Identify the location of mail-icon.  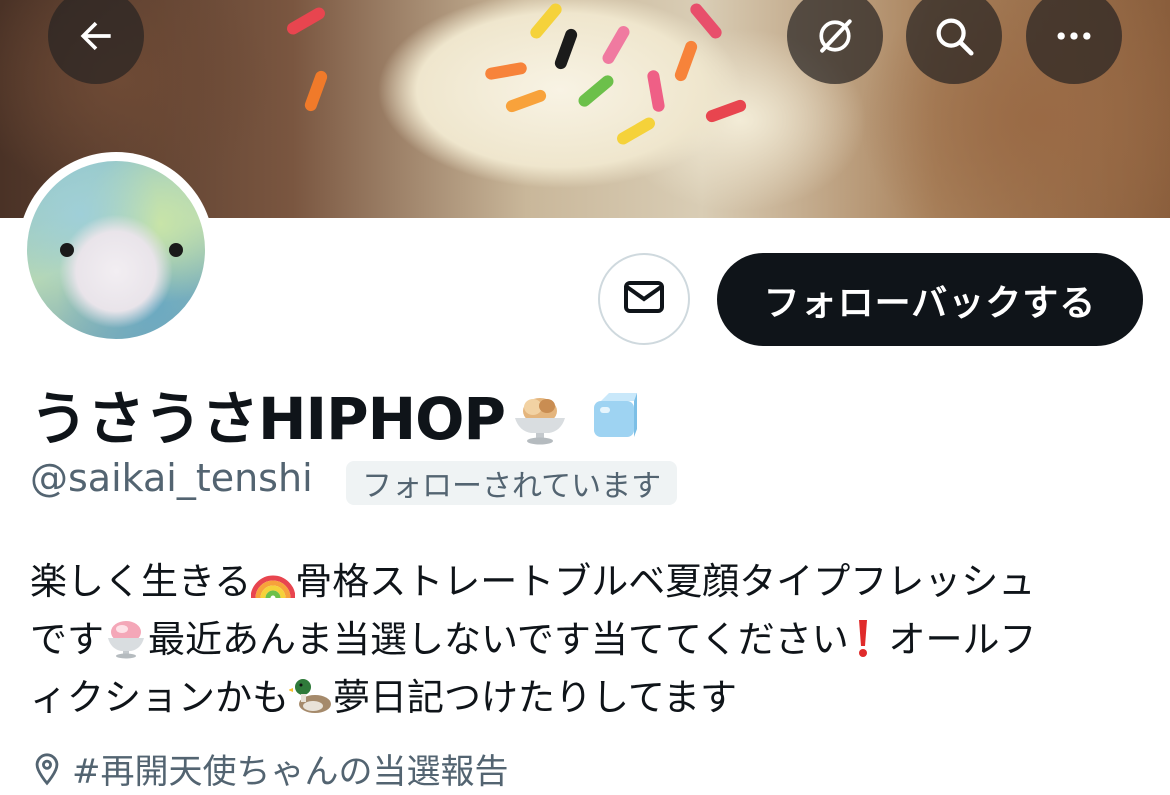
(644, 299).